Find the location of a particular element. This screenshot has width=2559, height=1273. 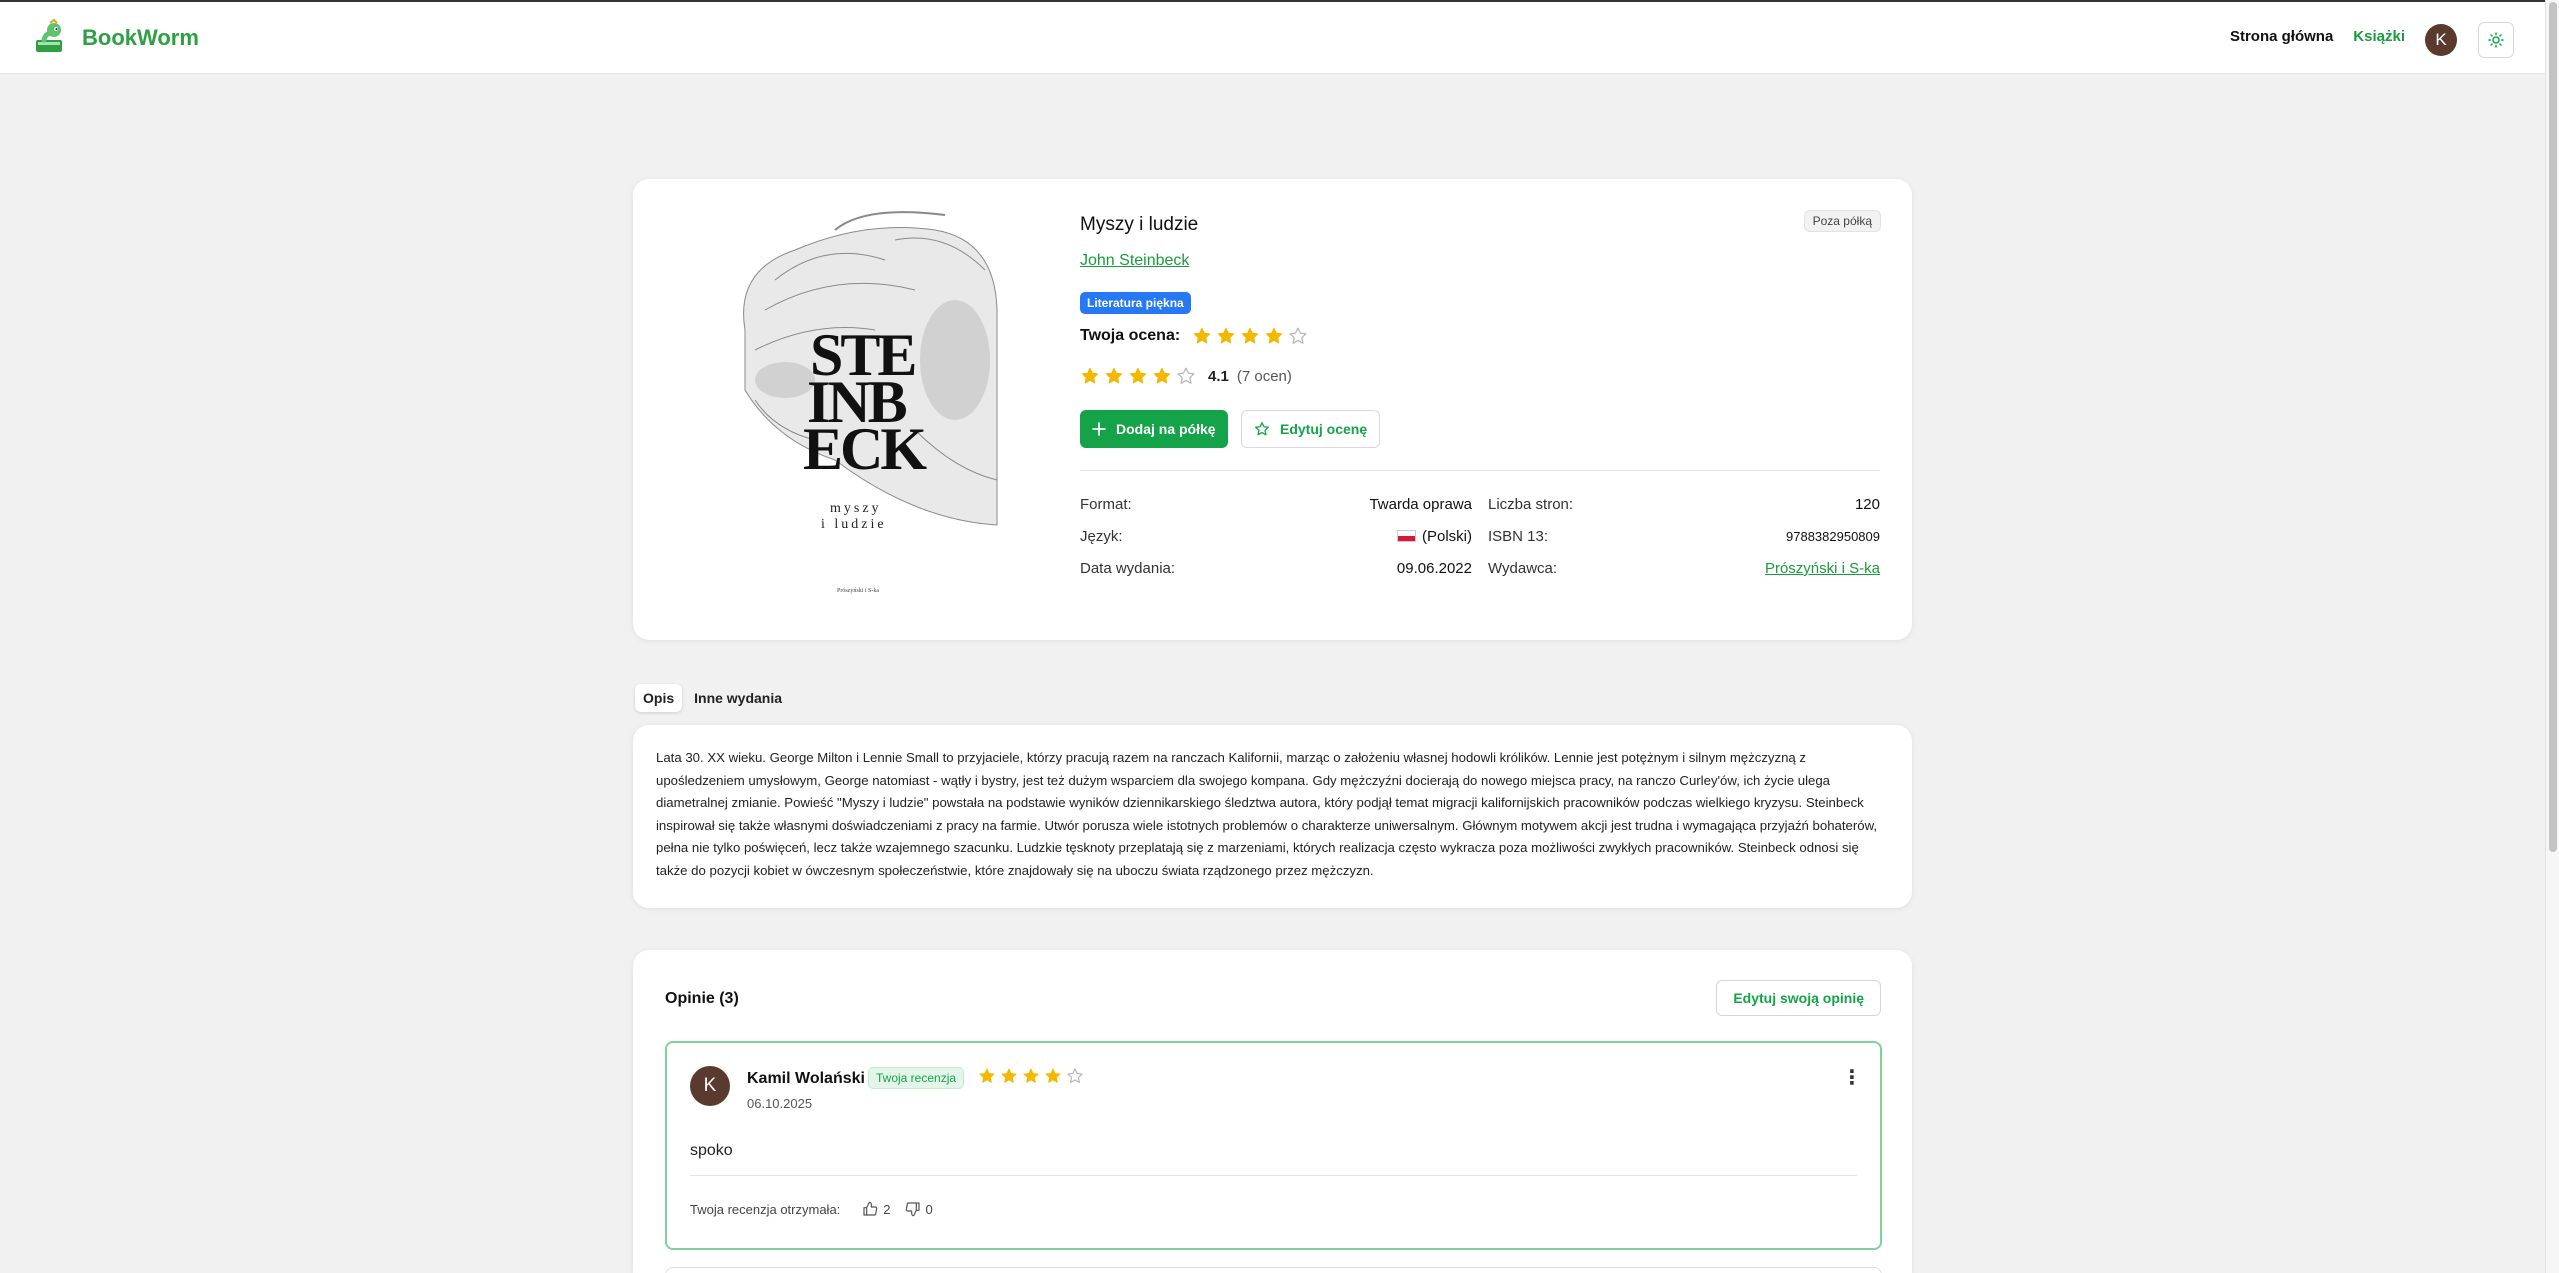

detail-language-label: Język: is located at coordinates (1101, 536).